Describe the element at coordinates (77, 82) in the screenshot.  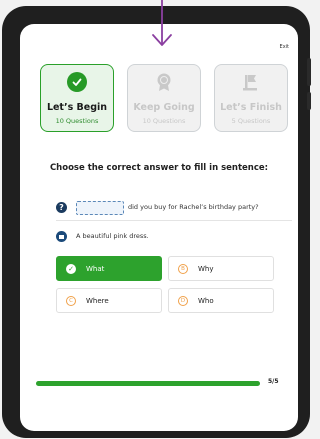
I see `check-icon` at that location.